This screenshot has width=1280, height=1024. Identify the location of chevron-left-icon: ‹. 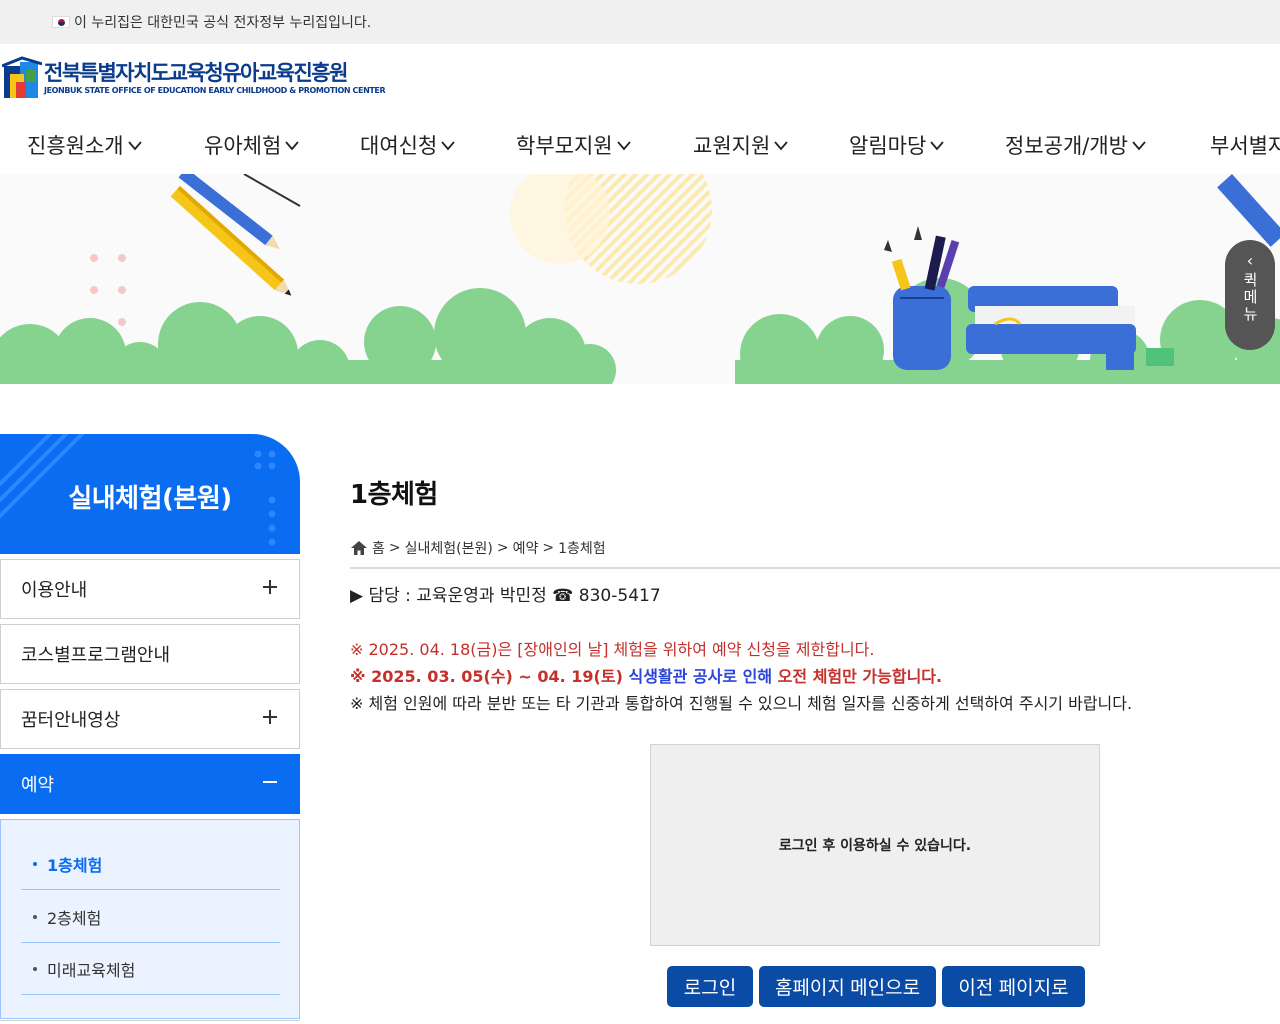
(1250, 260).